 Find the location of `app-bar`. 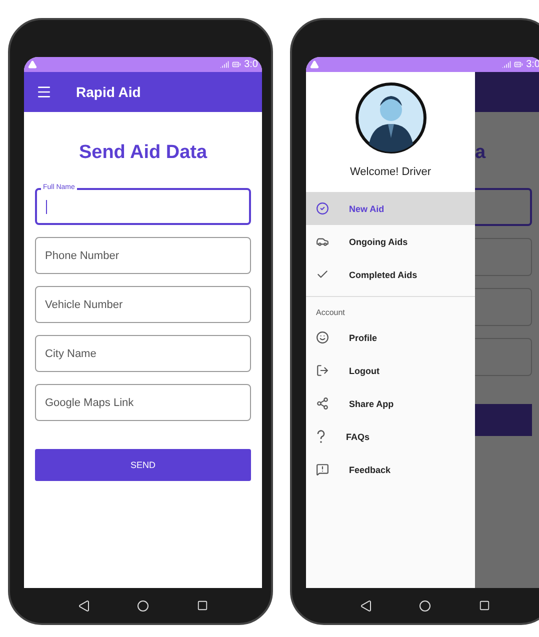

app-bar is located at coordinates (507, 92).